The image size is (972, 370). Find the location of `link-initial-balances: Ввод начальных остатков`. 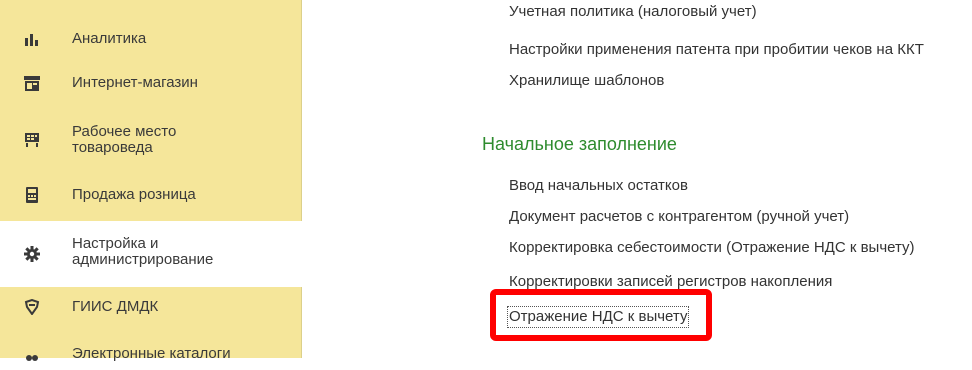

link-initial-balances: Ввод начальных остатков is located at coordinates (598, 186).